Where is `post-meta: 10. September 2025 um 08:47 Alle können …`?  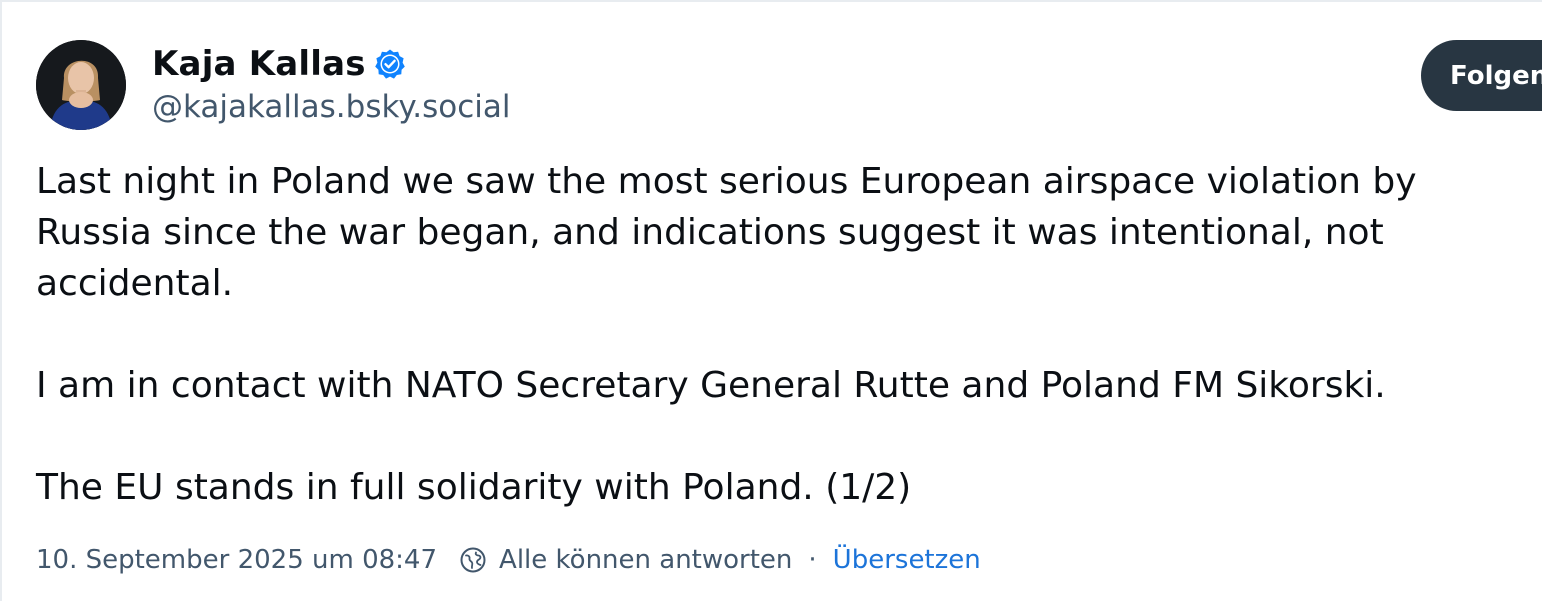 post-meta: 10. September 2025 um 08:47 Alle können … is located at coordinates (508, 560).